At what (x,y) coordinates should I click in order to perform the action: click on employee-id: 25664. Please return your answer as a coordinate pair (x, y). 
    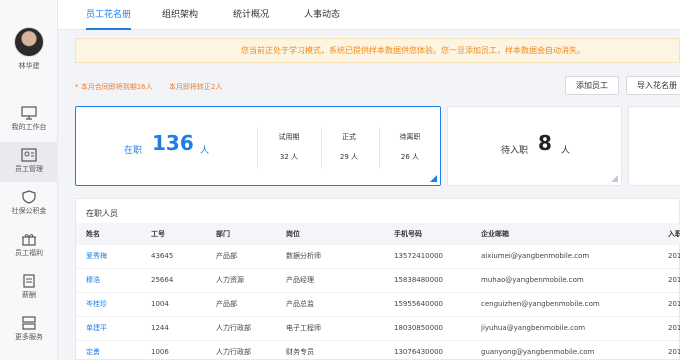
    Looking at the image, I should click on (162, 280).